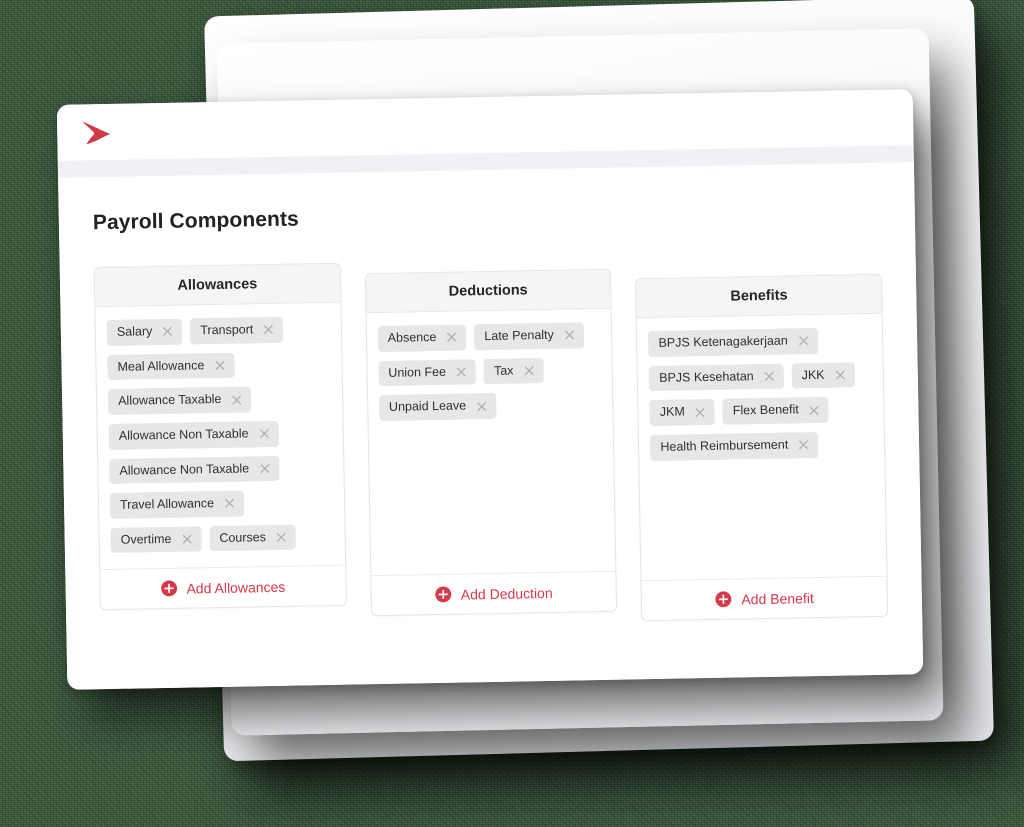  What do you see at coordinates (167, 504) in the screenshot?
I see `chip-label: Travel Allowance` at bounding box center [167, 504].